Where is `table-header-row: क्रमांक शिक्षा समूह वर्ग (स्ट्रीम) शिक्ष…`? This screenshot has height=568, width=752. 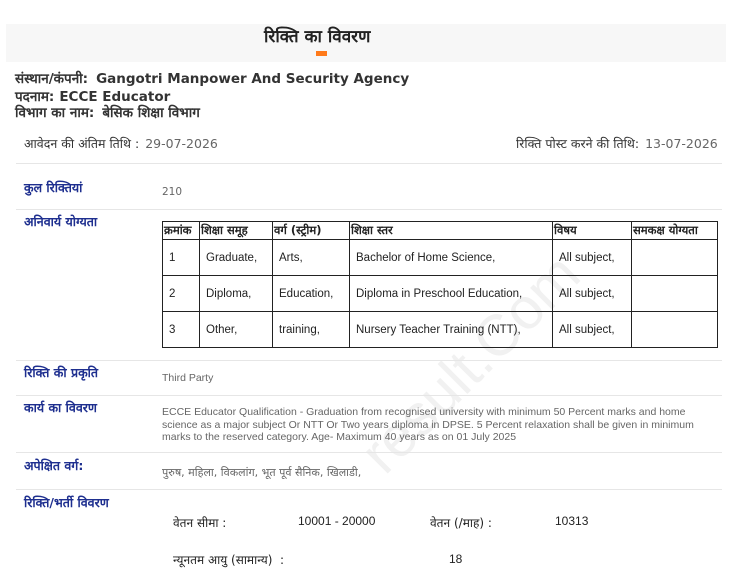 table-header-row: क्रमांक शिक्षा समूह वर्ग (स्ट्रीम) शिक्ष… is located at coordinates (440, 230).